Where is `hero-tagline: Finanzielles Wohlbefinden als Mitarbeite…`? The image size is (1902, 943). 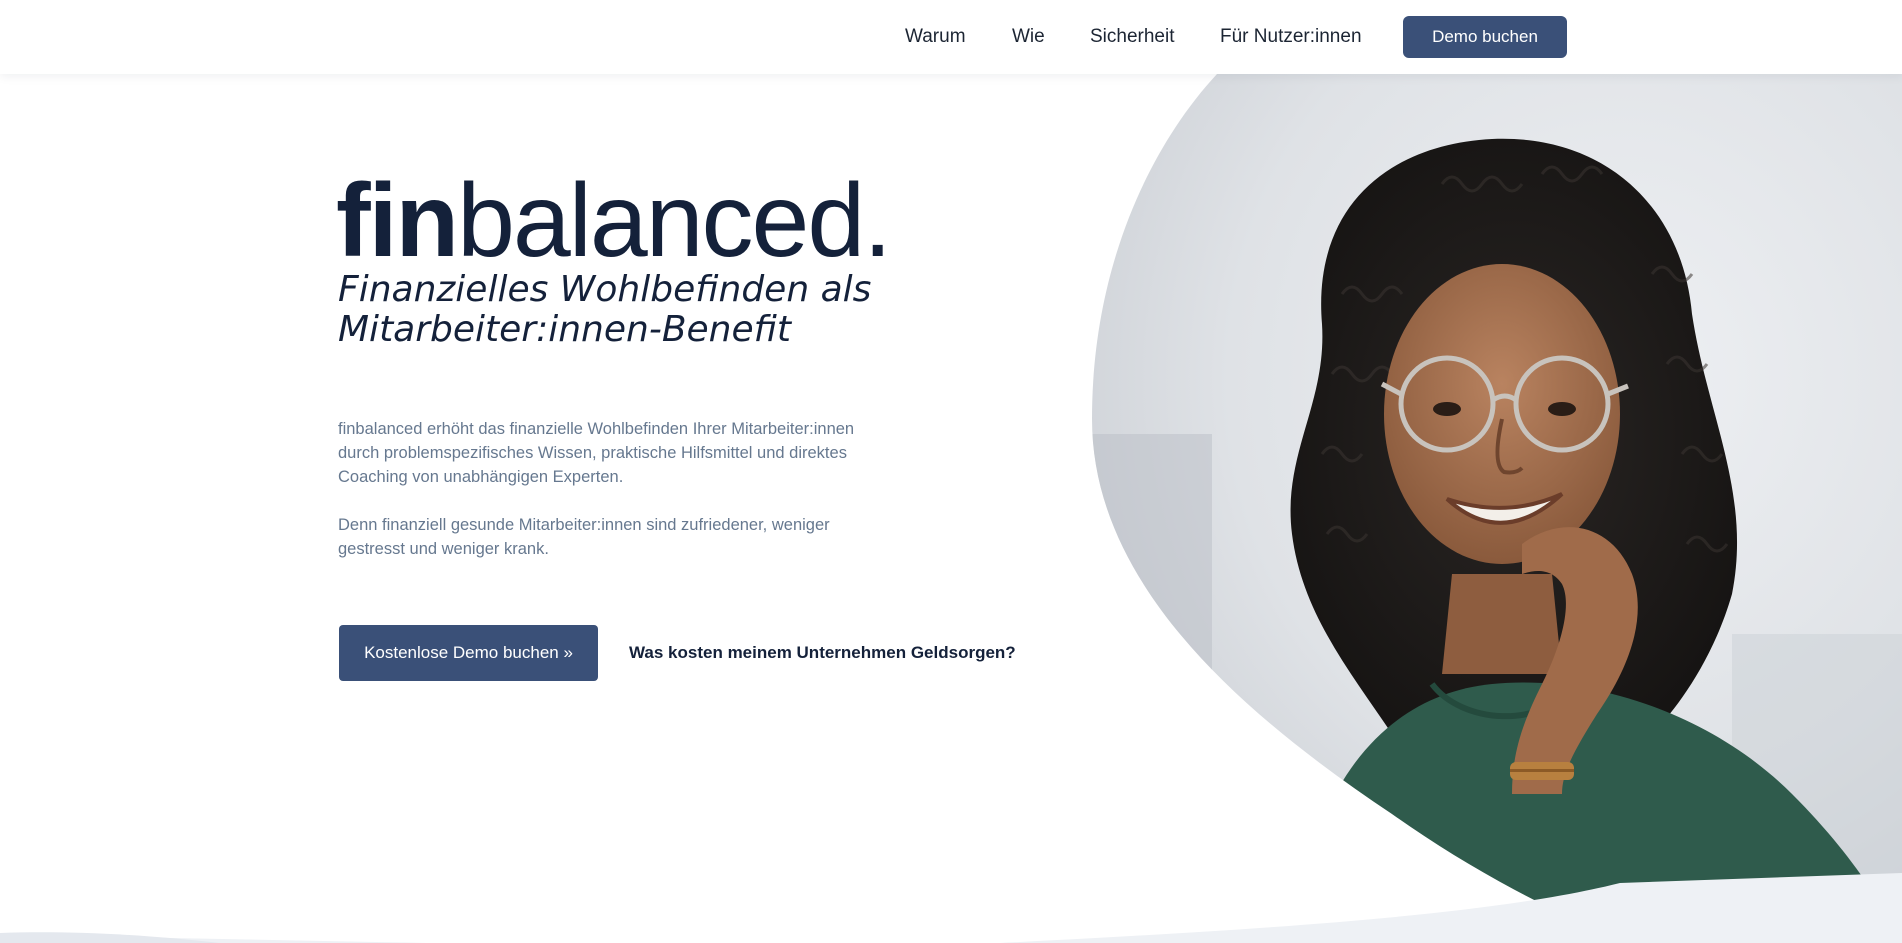 hero-tagline: Finanzielles Wohlbefinden als Mitarbeite… is located at coordinates (605, 309).